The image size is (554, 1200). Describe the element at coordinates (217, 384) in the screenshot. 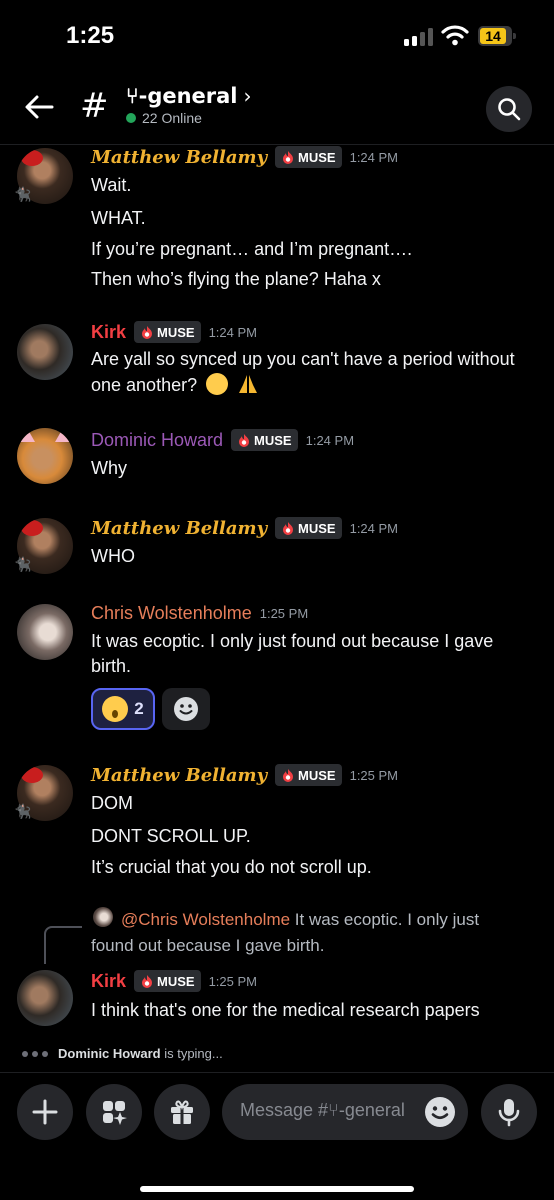

I see `loudly-crying-face-icon` at that location.